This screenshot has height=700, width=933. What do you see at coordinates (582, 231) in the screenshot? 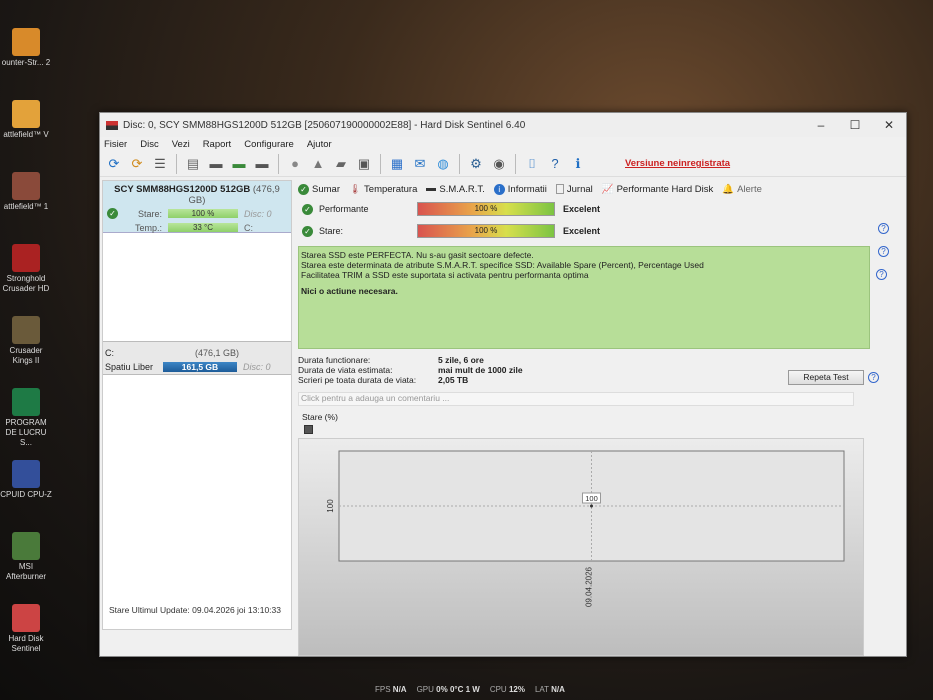
I see `health-rating: Excelent` at bounding box center [582, 231].